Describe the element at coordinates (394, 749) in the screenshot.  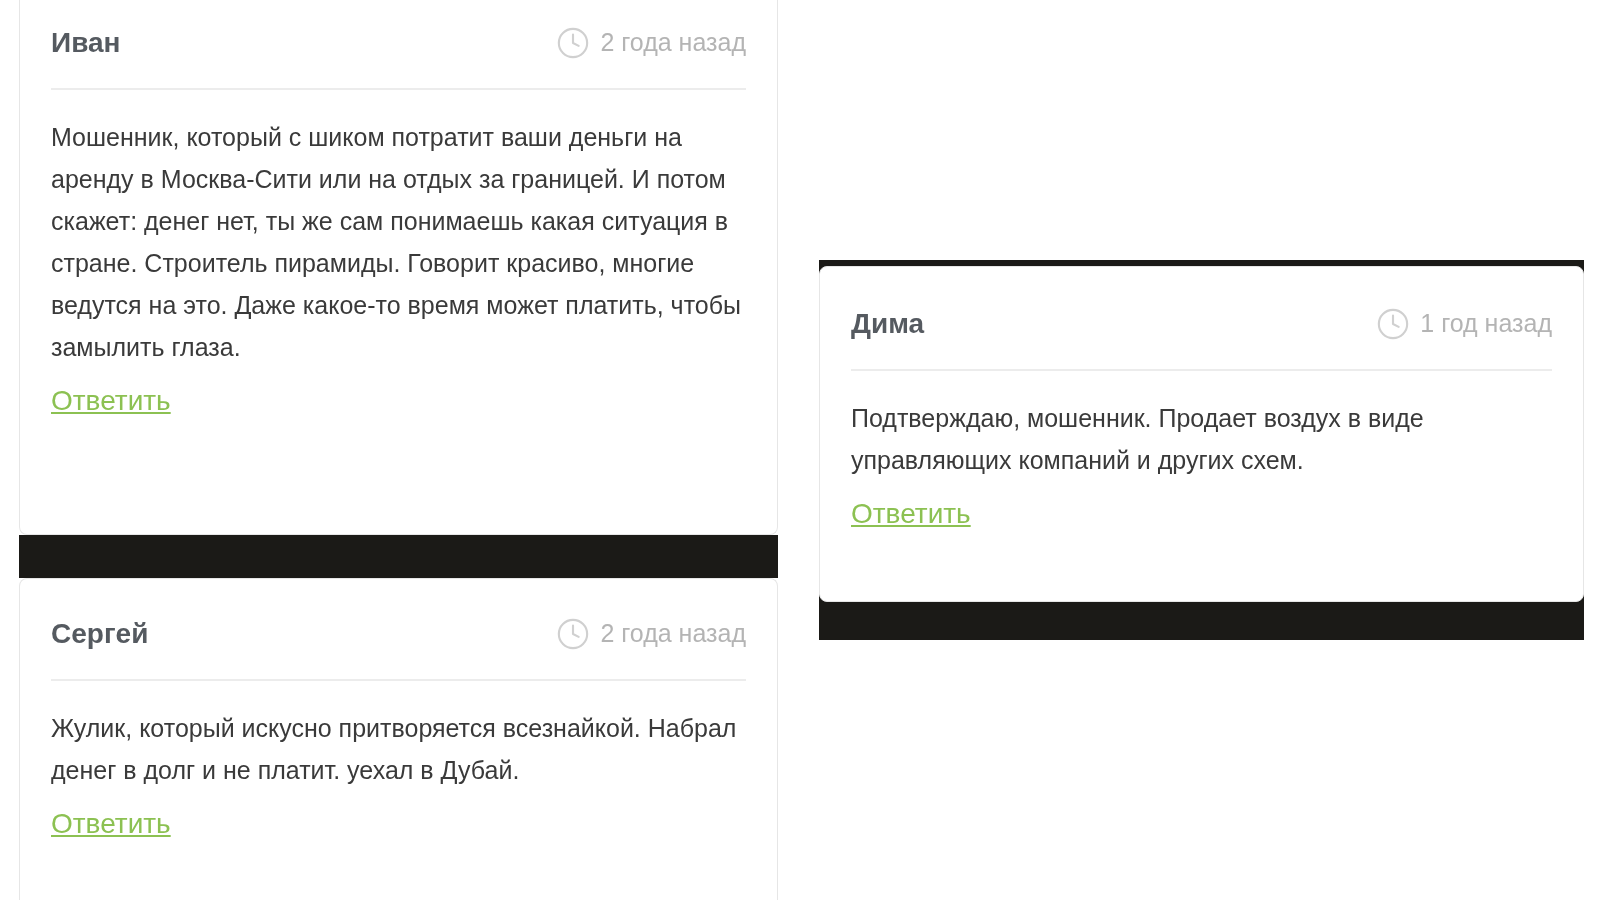
I see `comment-text: Жулик, который искусно притворяется всезнайкой. Набрал денег в долг и не платит. уехал в Дубай.` at that location.